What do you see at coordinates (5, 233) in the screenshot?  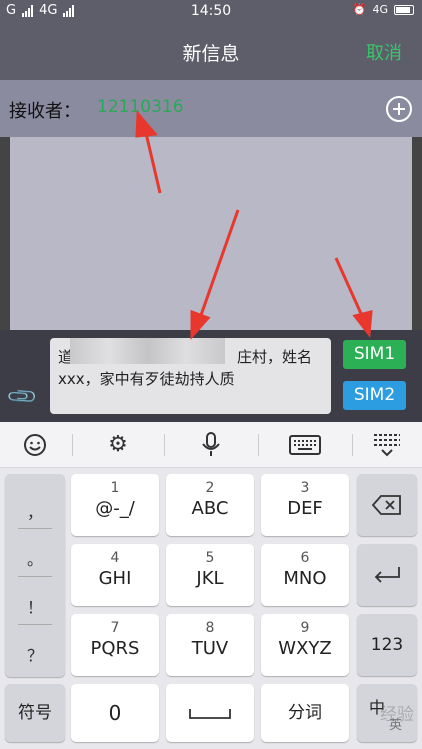 I see `left-edge` at bounding box center [5, 233].